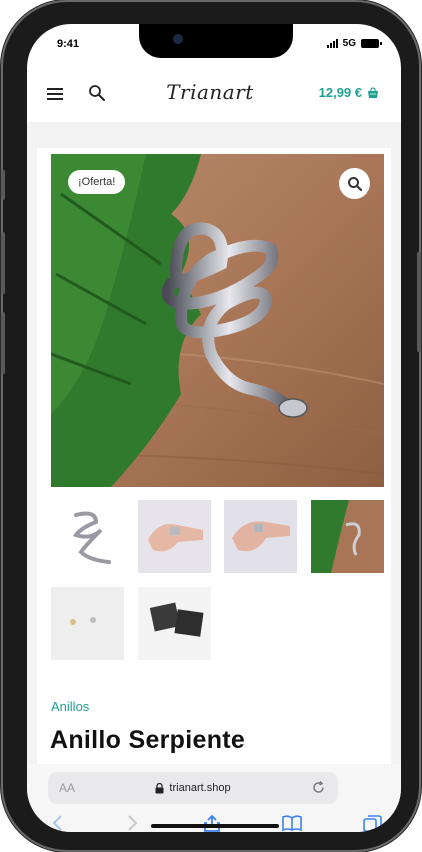 The height and width of the screenshot is (852, 422). What do you see at coordinates (68, 44) in the screenshot?
I see `status-time: 9:41` at bounding box center [68, 44].